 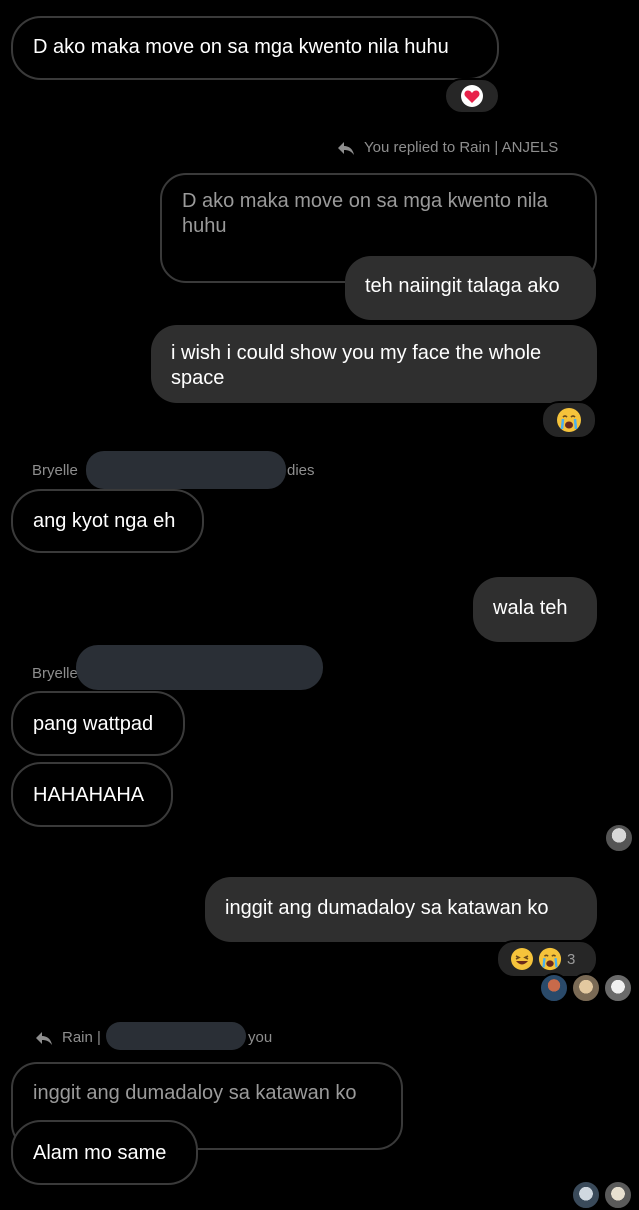 I want to click on reply-label-prefix: Rain |, so click(x=81, y=1037).